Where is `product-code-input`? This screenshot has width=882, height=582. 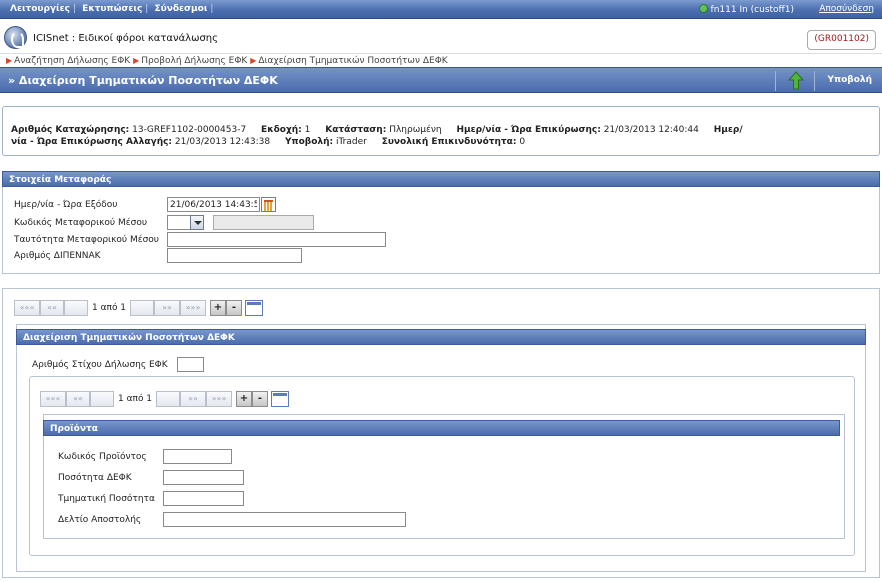 product-code-input is located at coordinates (197, 456).